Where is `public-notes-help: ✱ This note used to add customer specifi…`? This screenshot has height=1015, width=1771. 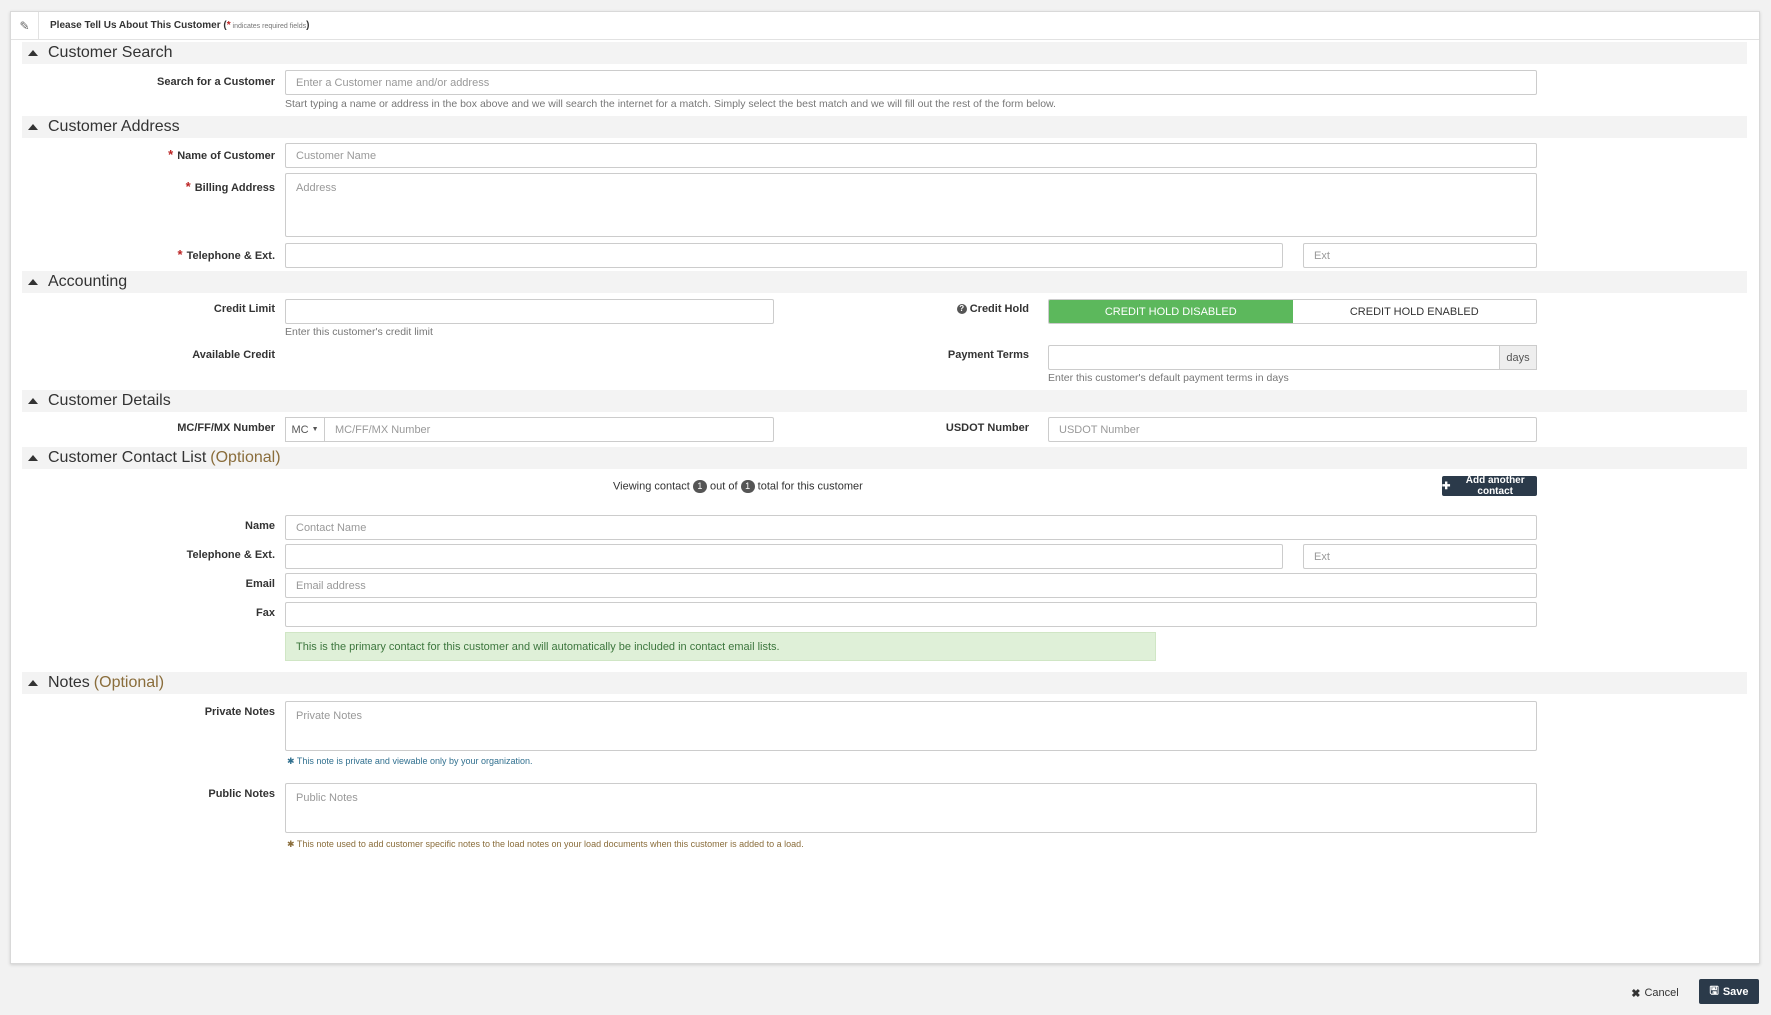
public-notes-help: ✱ This note used to add customer specifi… is located at coordinates (545, 844).